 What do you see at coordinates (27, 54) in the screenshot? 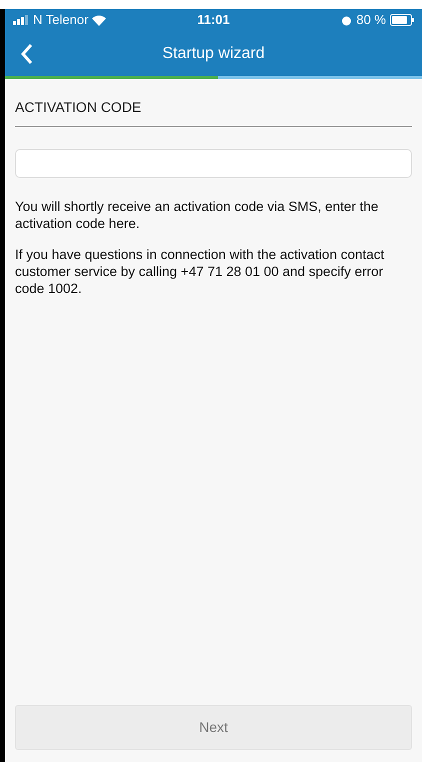
I see `back-chevron-icon` at bounding box center [27, 54].